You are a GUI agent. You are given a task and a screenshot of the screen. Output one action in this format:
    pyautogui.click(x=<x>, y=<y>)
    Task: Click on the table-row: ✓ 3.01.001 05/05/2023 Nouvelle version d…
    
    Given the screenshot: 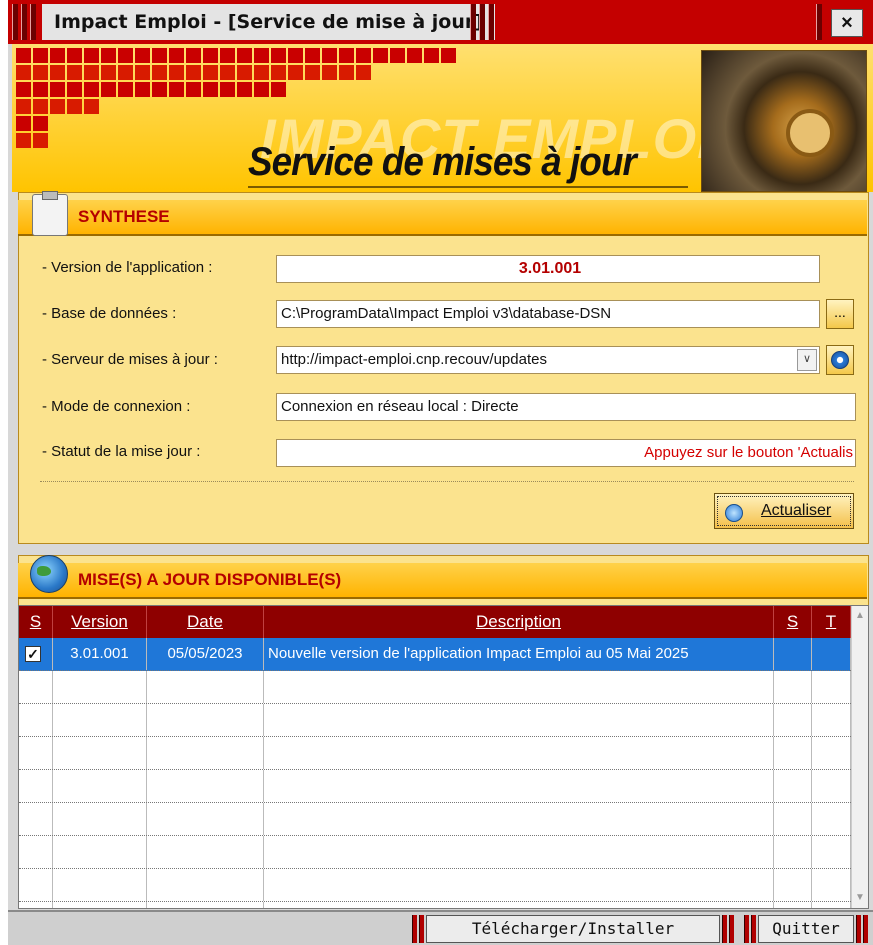 What is the action you would take?
    pyautogui.click(x=435, y=654)
    